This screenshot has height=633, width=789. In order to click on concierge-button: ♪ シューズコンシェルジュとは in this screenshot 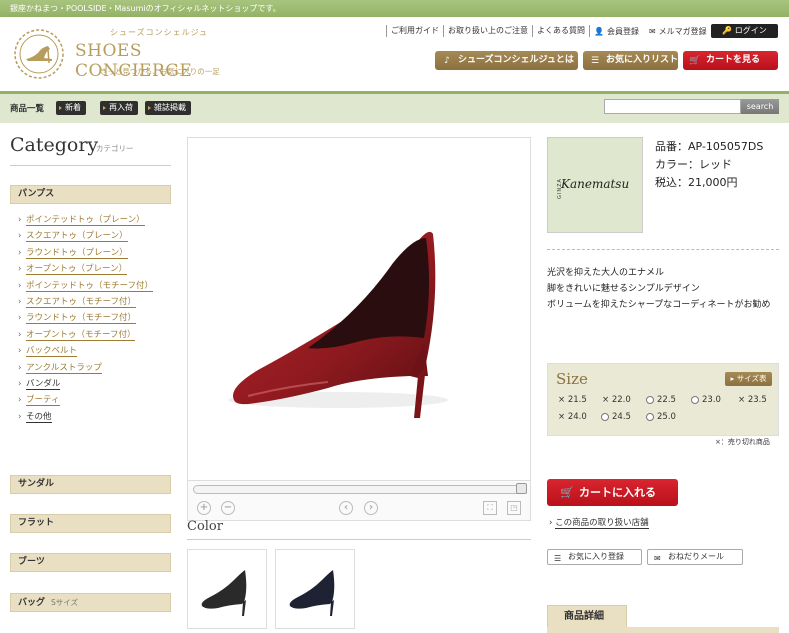, I will do `click(506, 60)`.